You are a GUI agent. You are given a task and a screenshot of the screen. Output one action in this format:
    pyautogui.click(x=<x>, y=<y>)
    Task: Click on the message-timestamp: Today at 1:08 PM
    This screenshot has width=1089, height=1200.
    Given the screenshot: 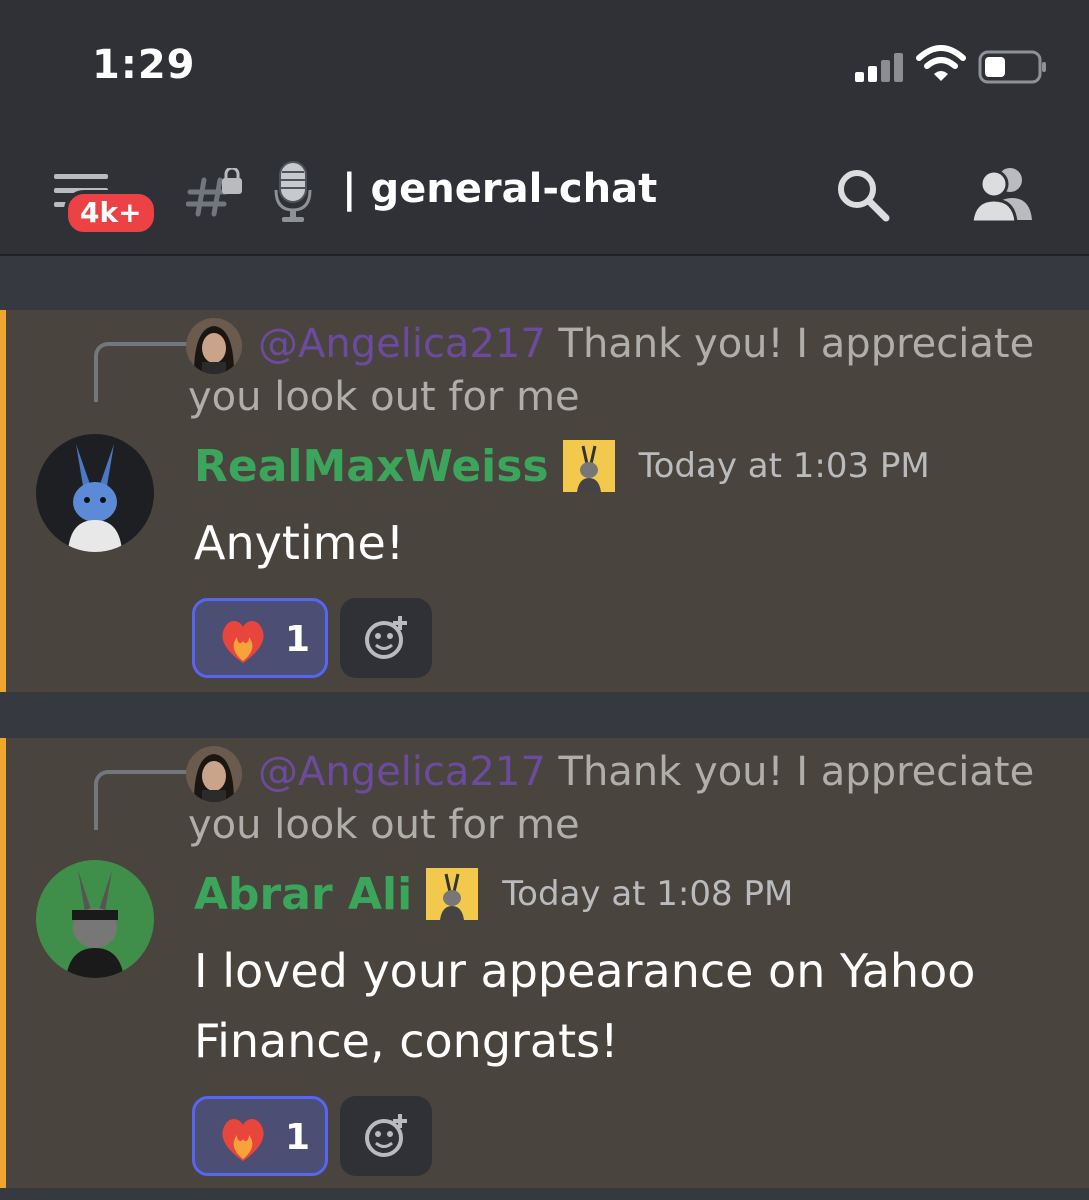 What is the action you would take?
    pyautogui.click(x=648, y=894)
    